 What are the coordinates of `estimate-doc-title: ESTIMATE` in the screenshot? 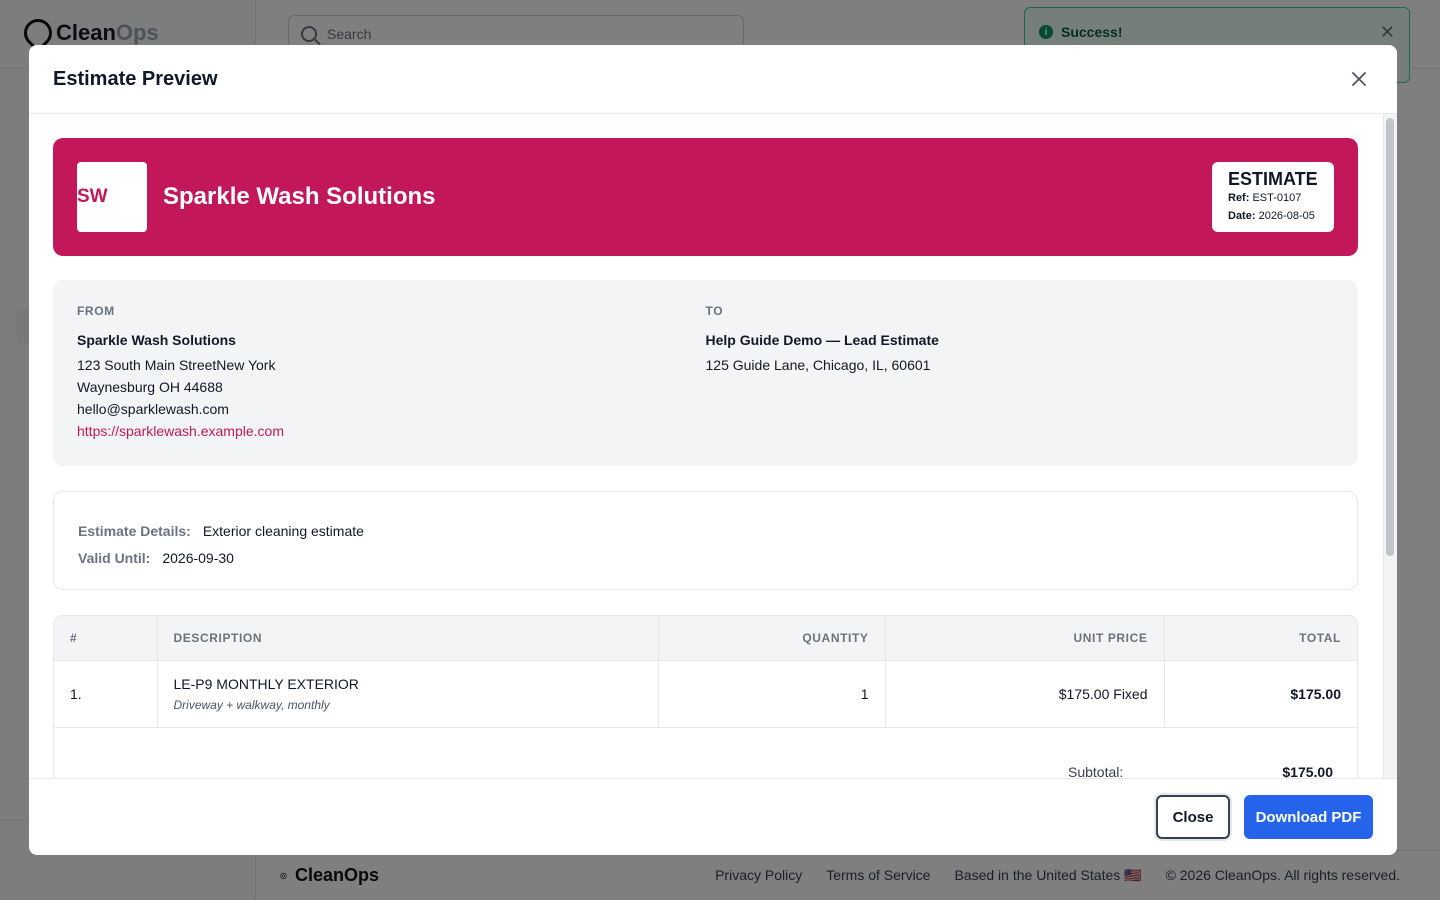 It's located at (1273, 179).